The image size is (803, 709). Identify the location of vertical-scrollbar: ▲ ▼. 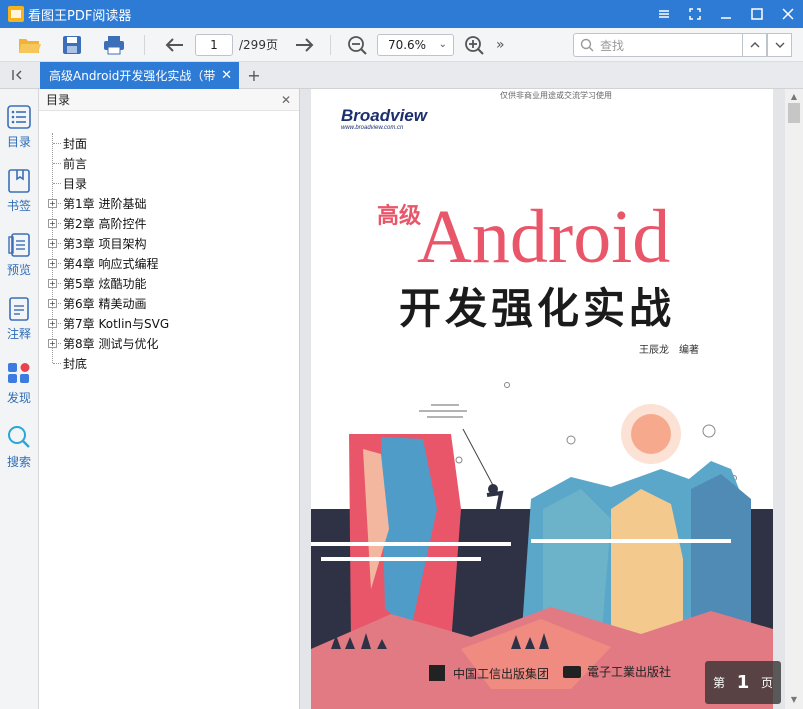
(794, 399).